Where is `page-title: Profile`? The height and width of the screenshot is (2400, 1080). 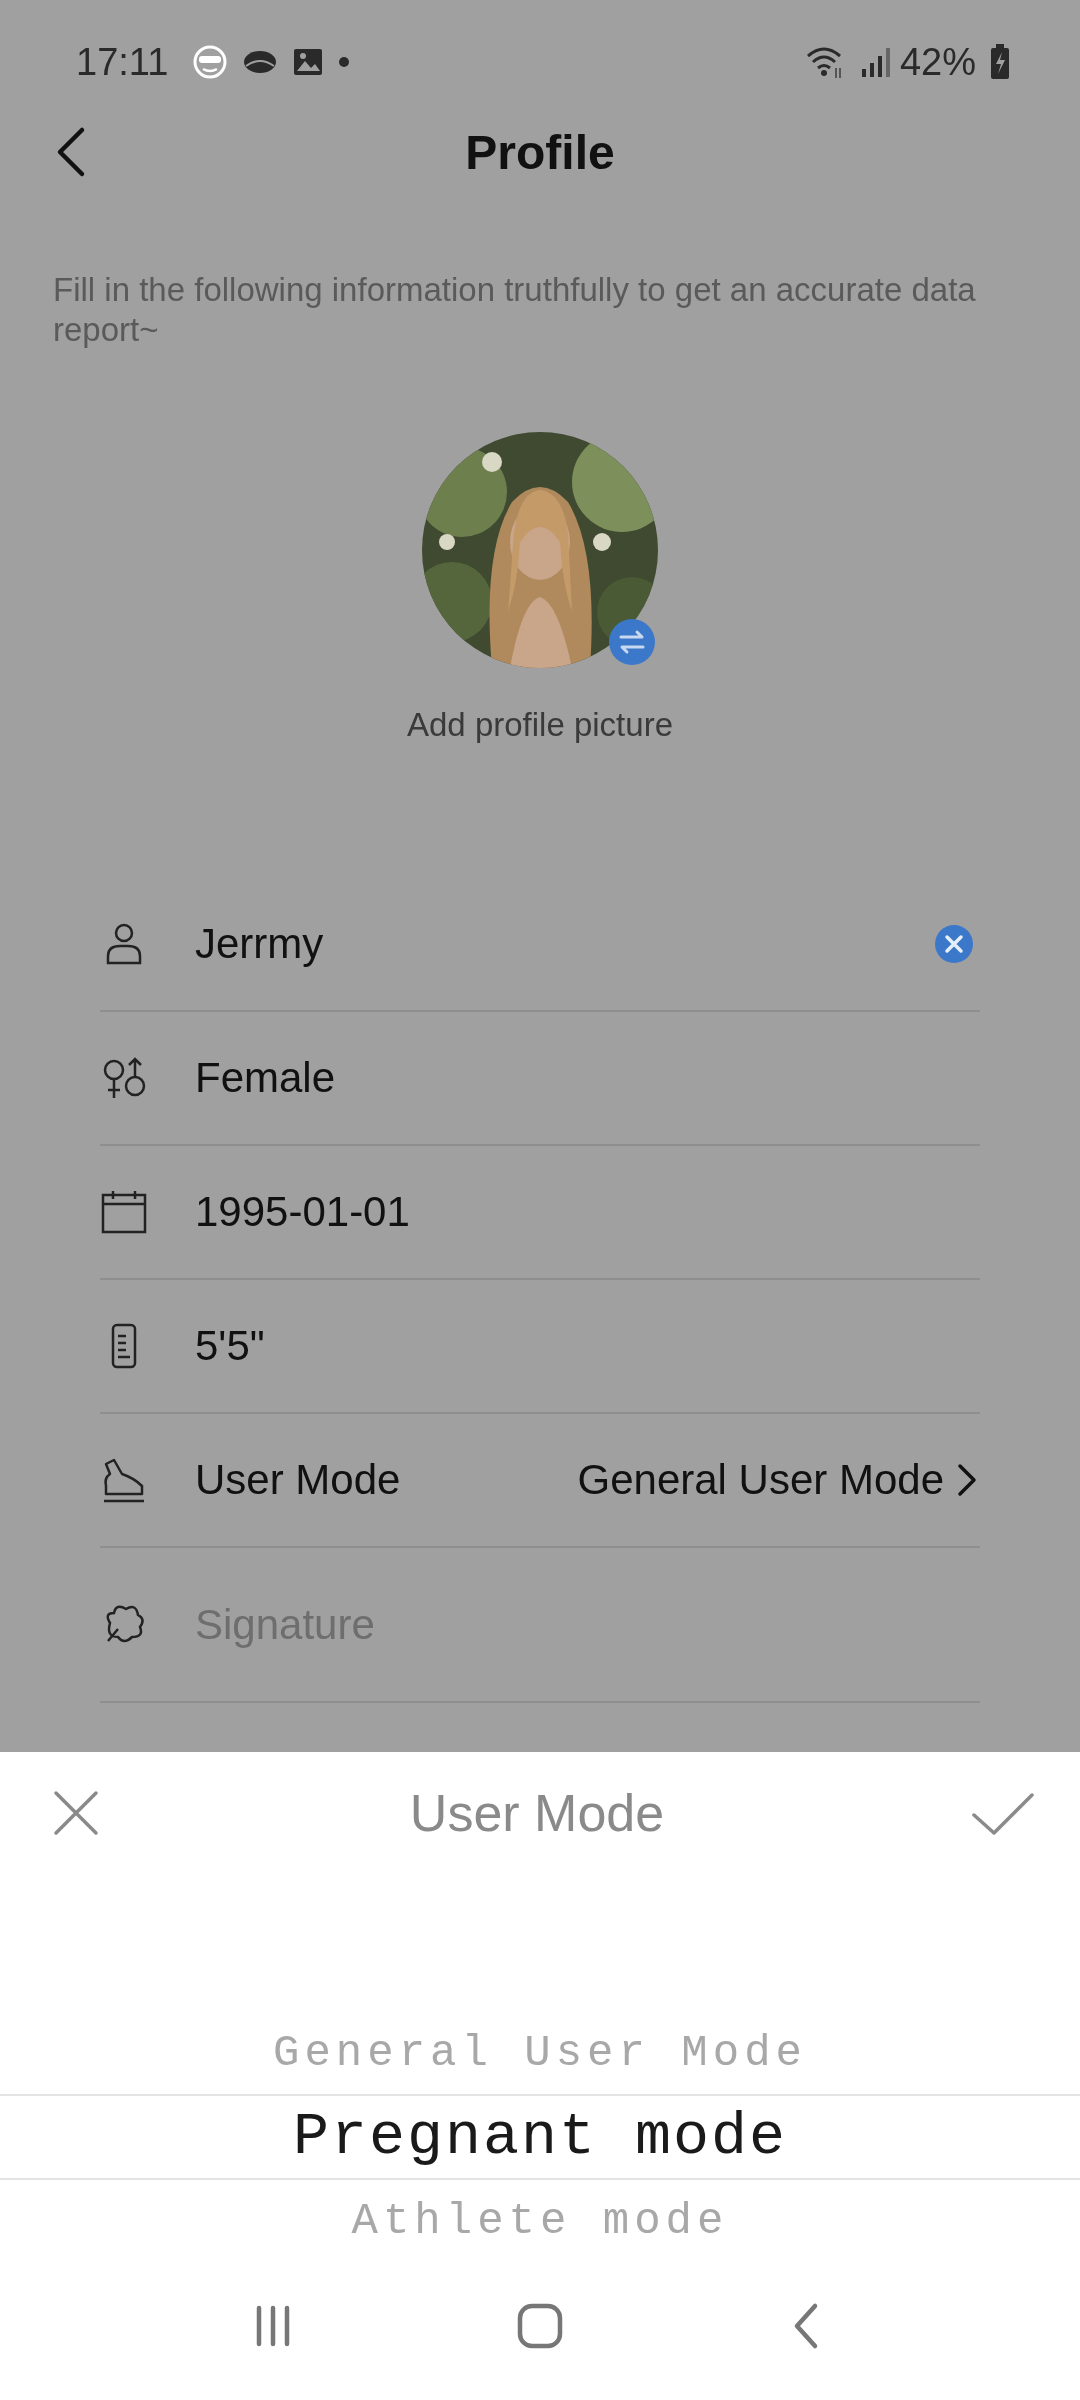
page-title: Profile is located at coordinates (540, 152).